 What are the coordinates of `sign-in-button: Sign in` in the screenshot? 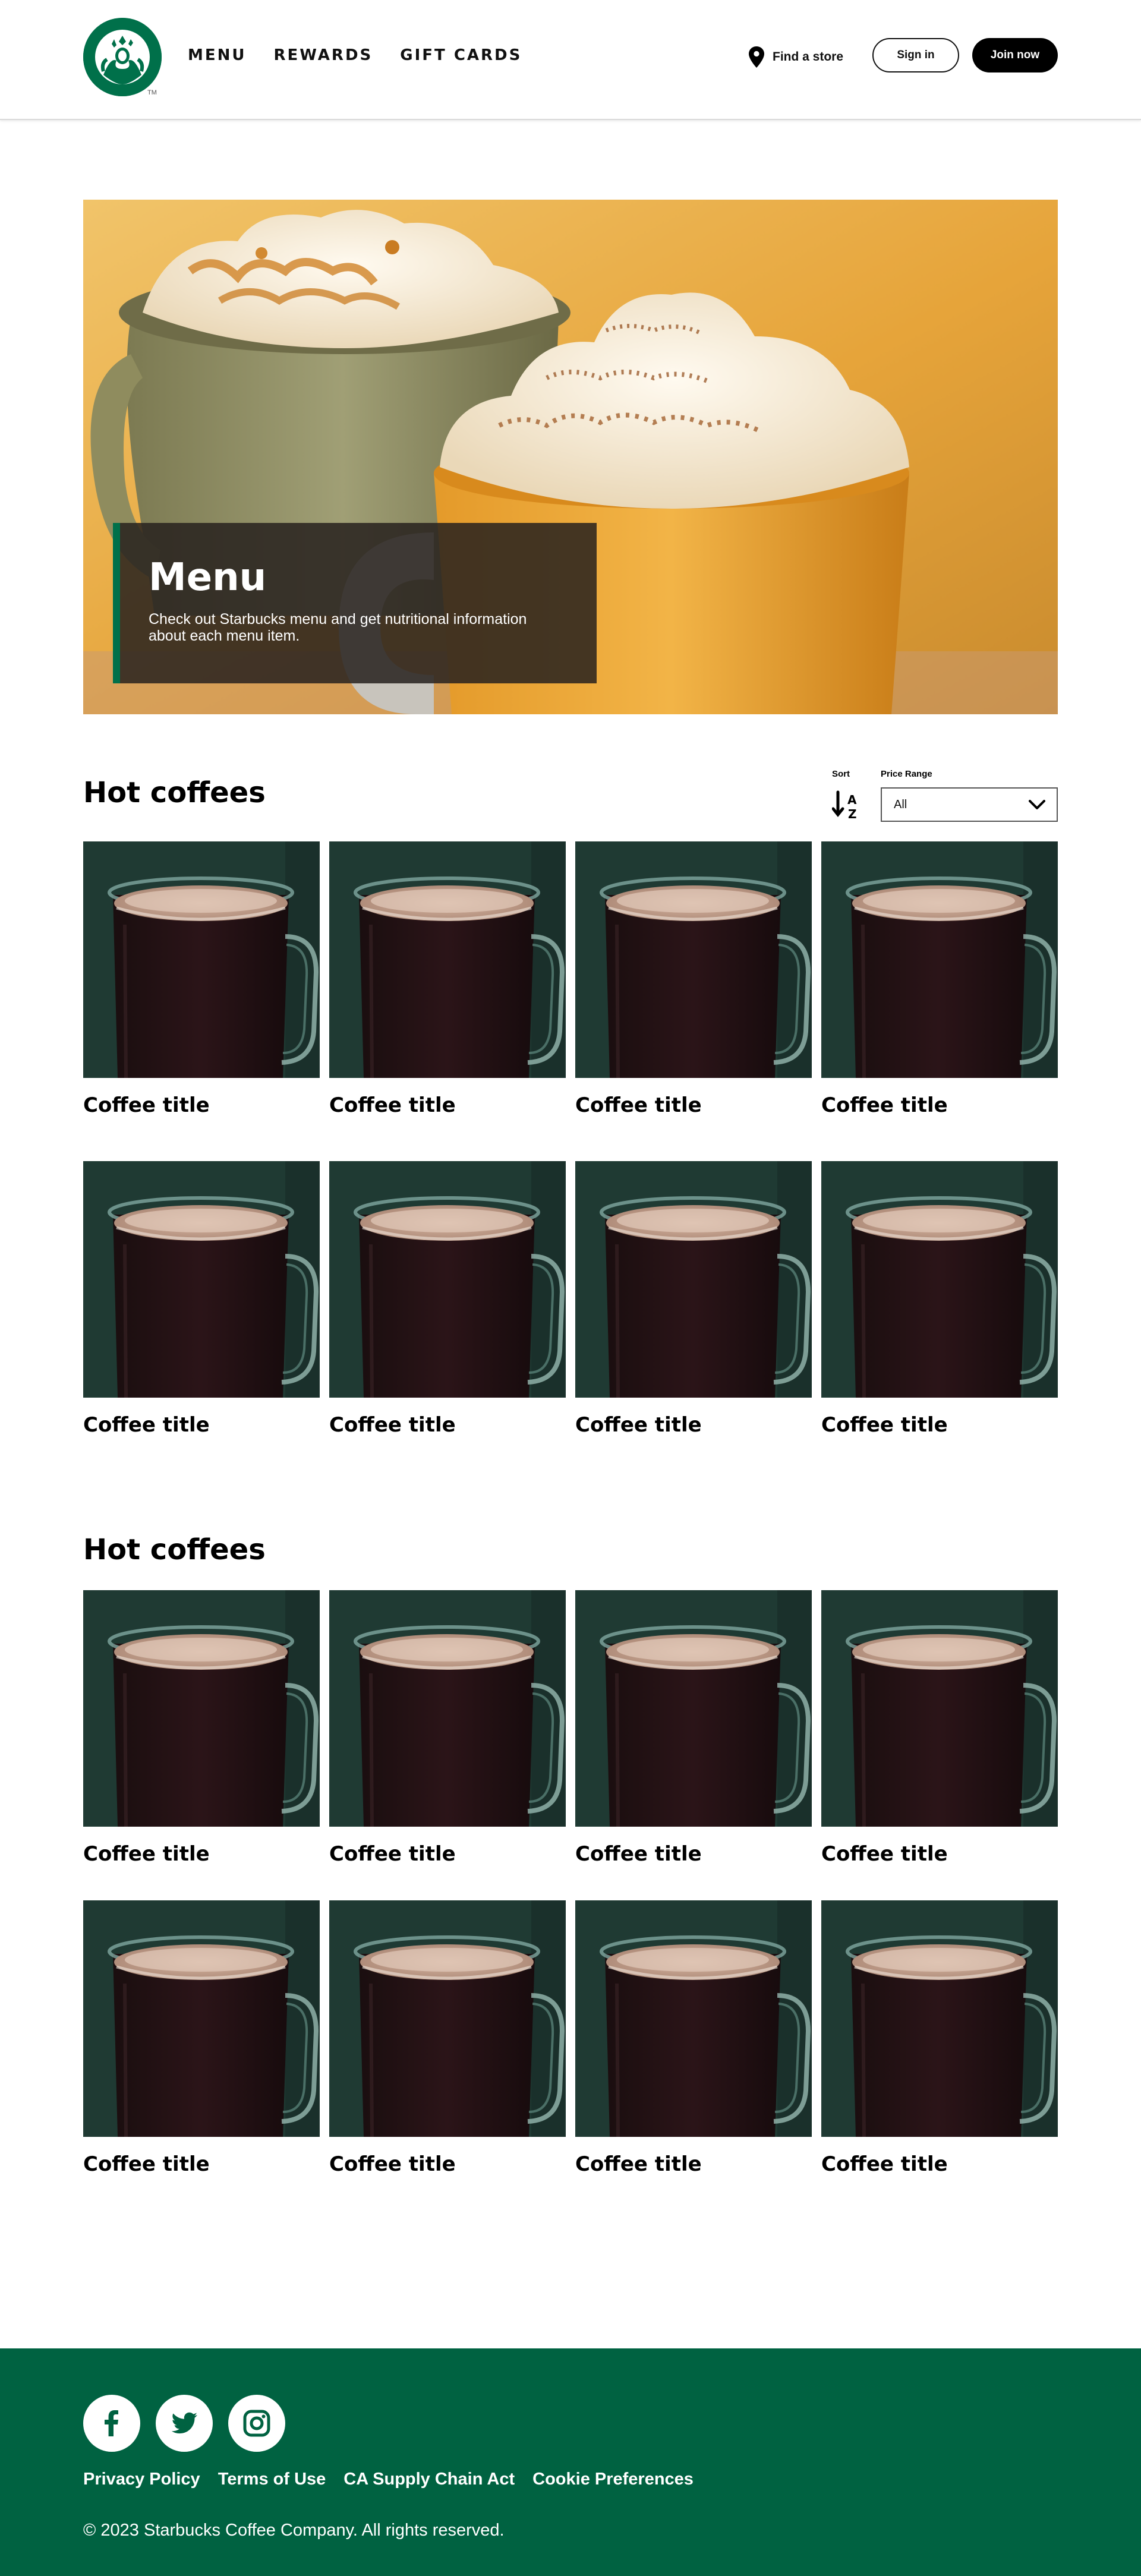 It's located at (915, 55).